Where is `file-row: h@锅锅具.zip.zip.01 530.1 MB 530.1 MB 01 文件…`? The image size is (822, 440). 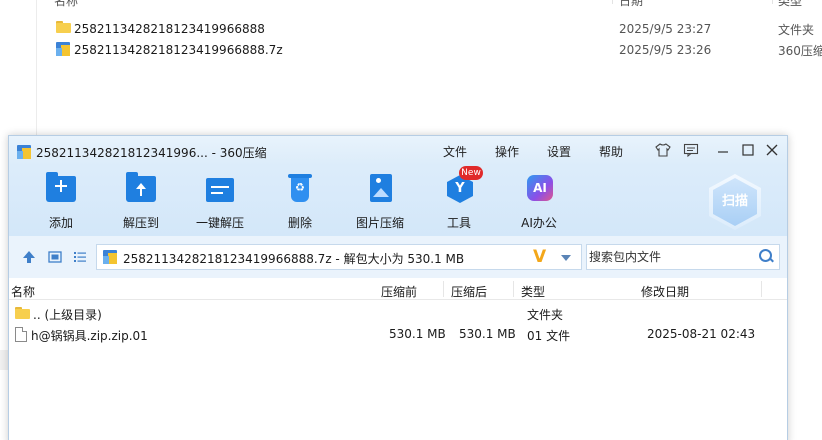 file-row: h@锅锅具.zip.zip.01 530.1 MB 530.1 MB 01 文件… is located at coordinates (398, 334).